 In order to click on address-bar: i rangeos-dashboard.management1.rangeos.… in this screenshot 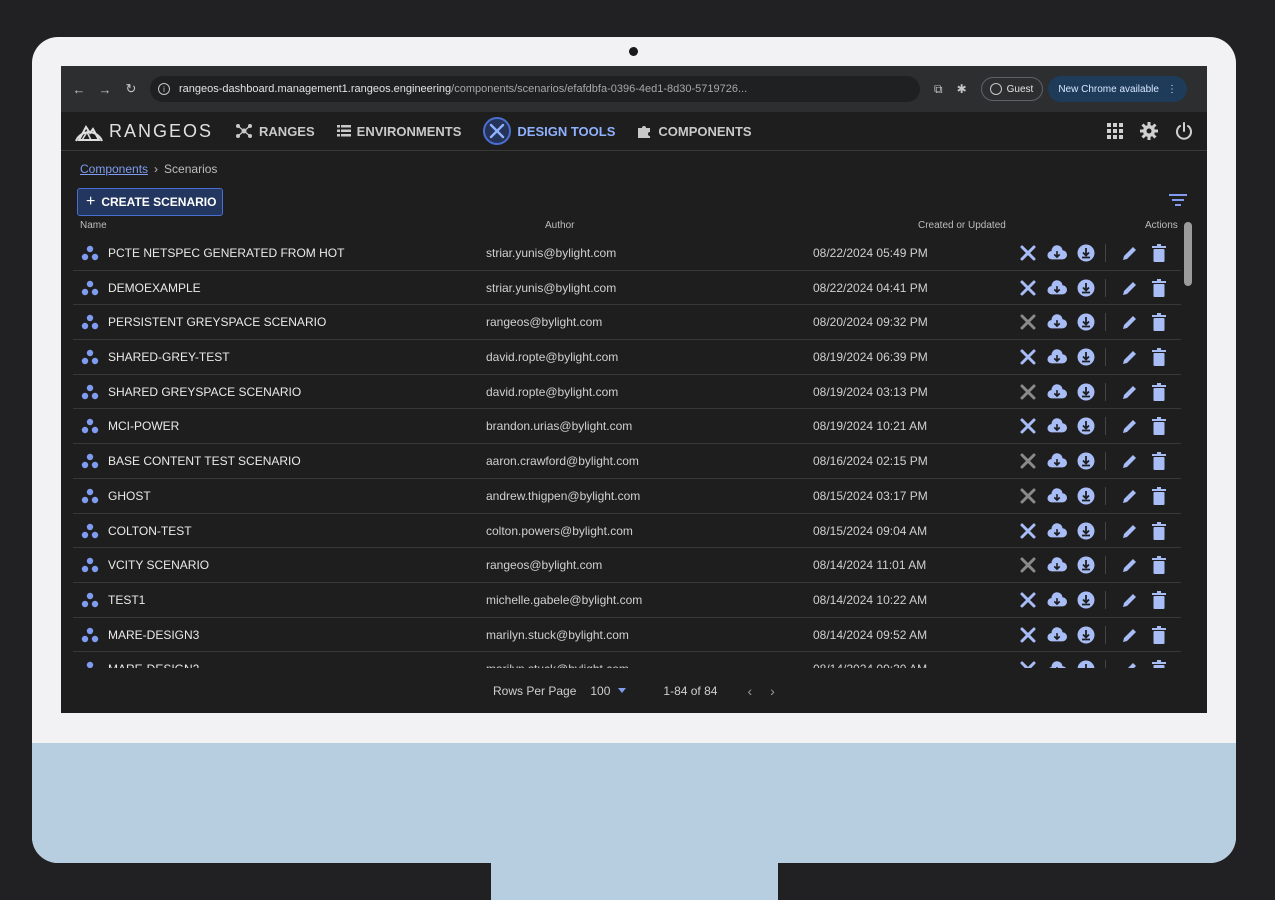, I will do `click(535, 89)`.